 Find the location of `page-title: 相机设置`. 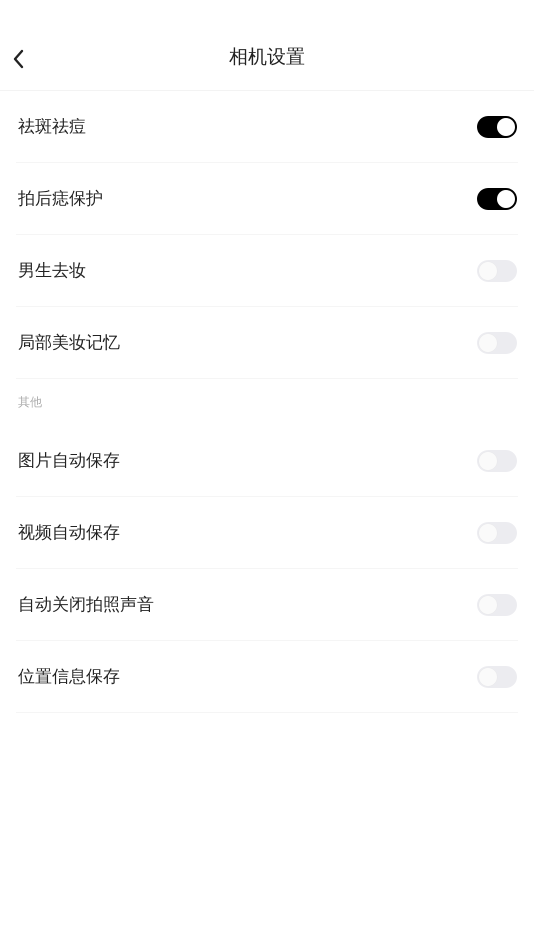

page-title: 相机设置 is located at coordinates (267, 57).